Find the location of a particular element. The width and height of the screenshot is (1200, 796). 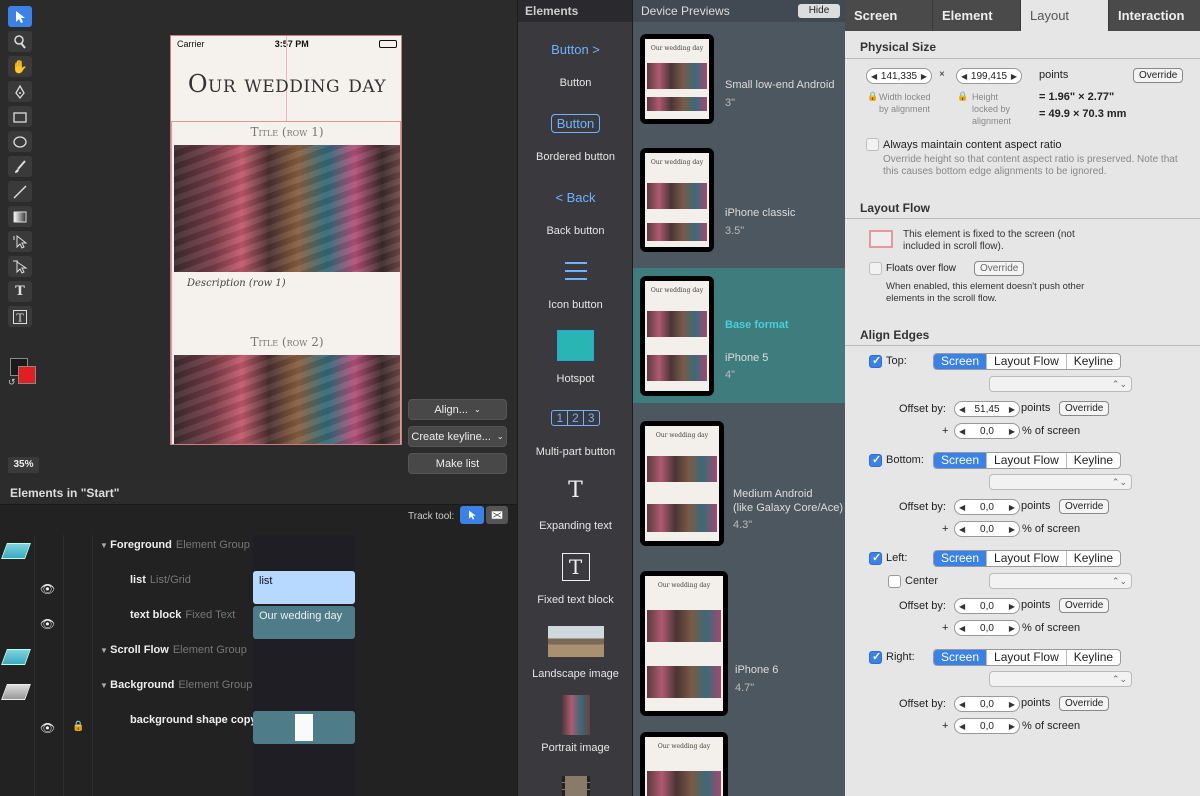

left-align-segmented: Screen Layout Flow Keyline is located at coordinates (1027, 558).